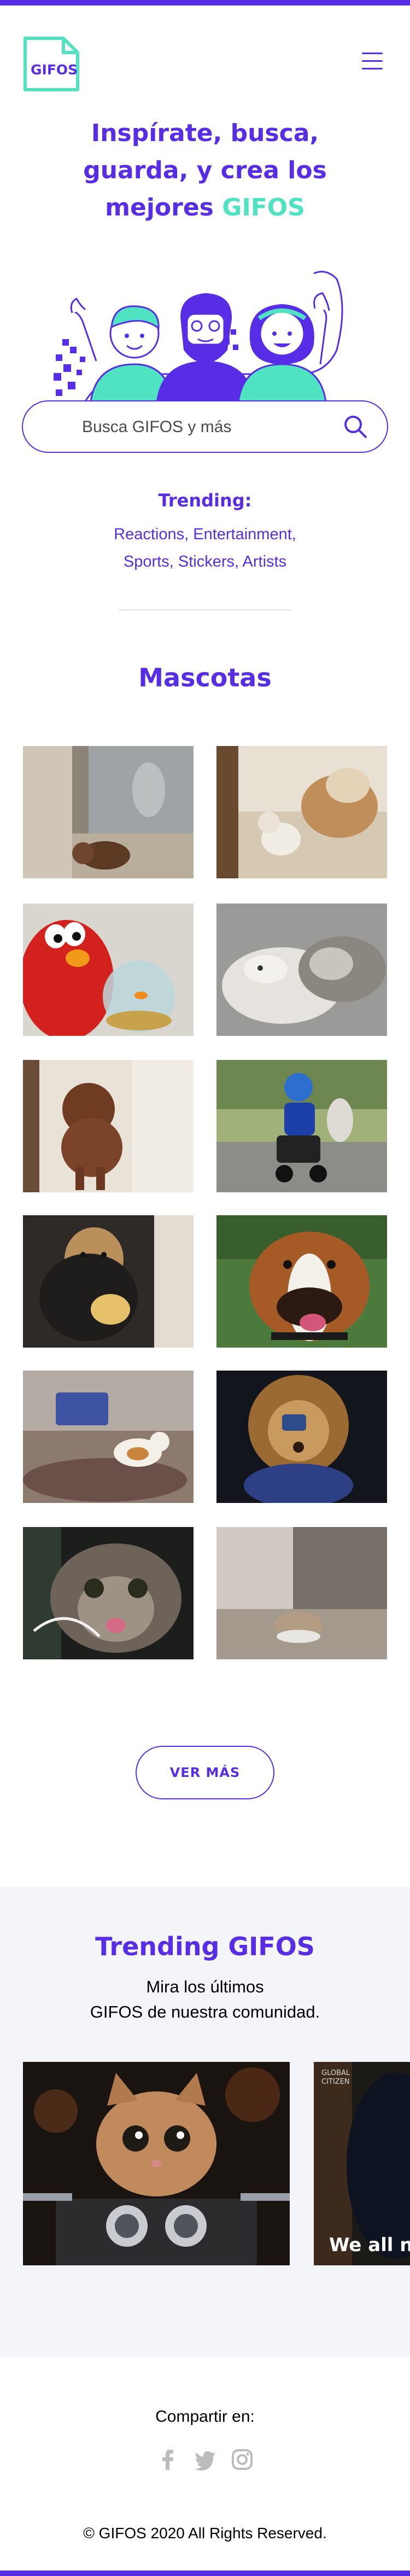  I want to click on hero-title-accent: GIFOS, so click(263, 208).